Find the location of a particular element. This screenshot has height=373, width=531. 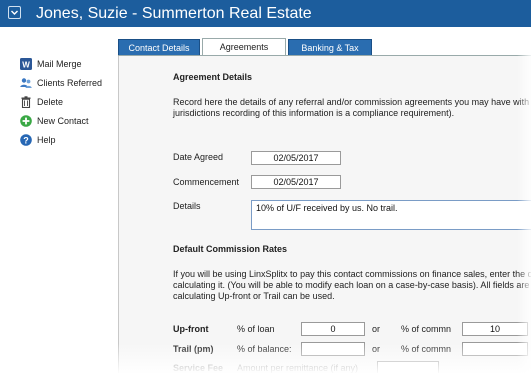

title-bar: Jones, Suzie - Summerton Real Estate is located at coordinates (265, 13).